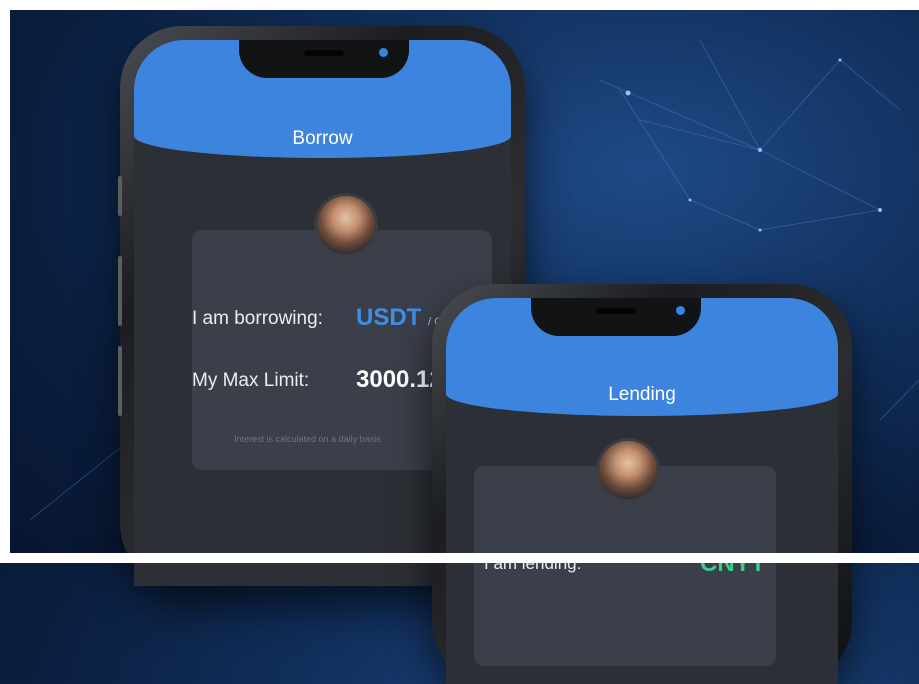 This screenshot has height=684, width=919. What do you see at coordinates (120, 196) in the screenshot?
I see `phone-side-button` at bounding box center [120, 196].